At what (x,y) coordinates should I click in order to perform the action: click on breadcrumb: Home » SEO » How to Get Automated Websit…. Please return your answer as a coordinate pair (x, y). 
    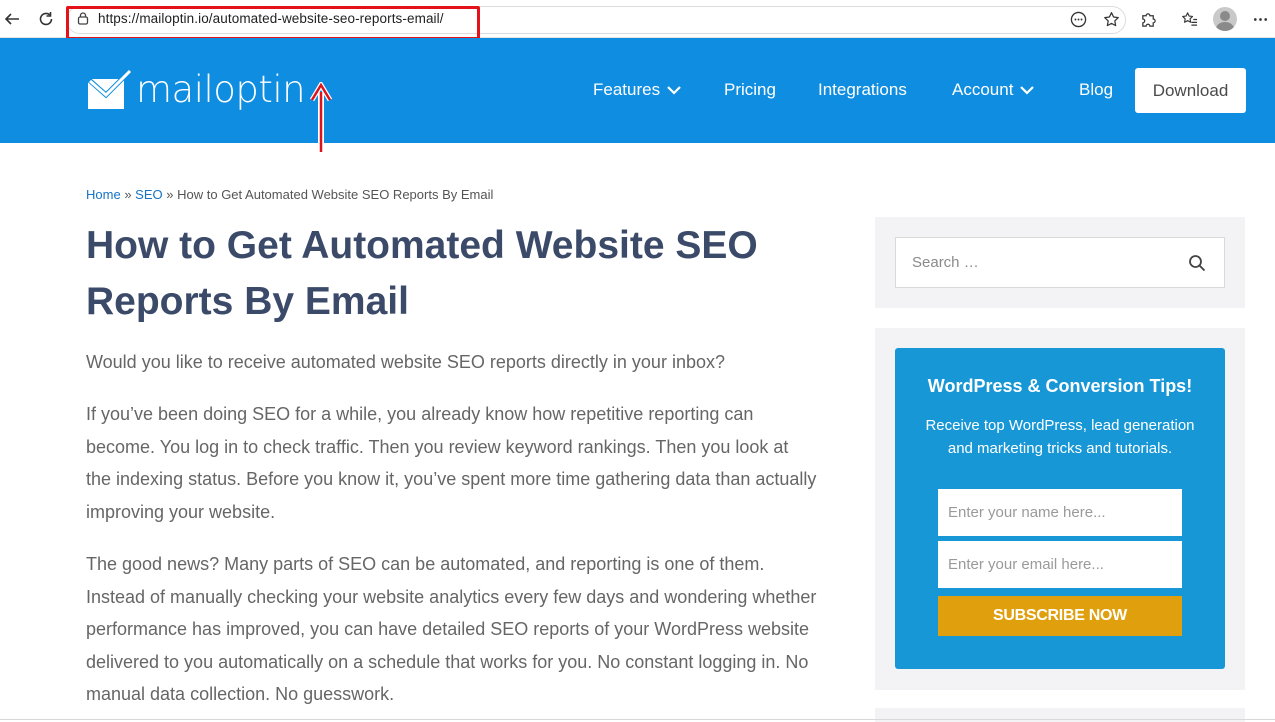
    Looking at the image, I should click on (289, 194).